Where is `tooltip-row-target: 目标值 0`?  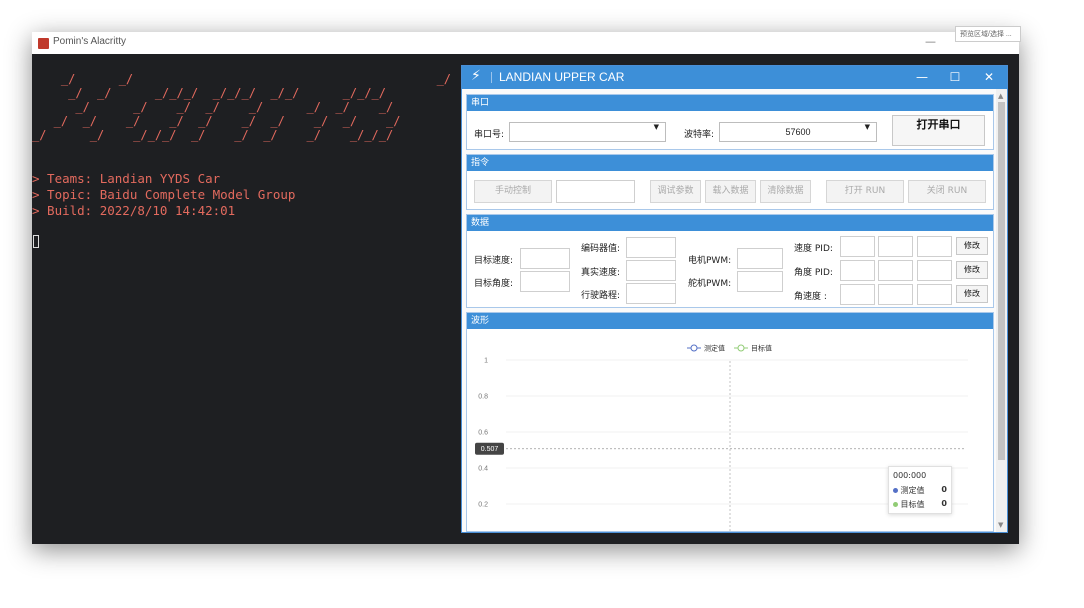
tooltip-row-target: 目标值 0 is located at coordinates (922, 504).